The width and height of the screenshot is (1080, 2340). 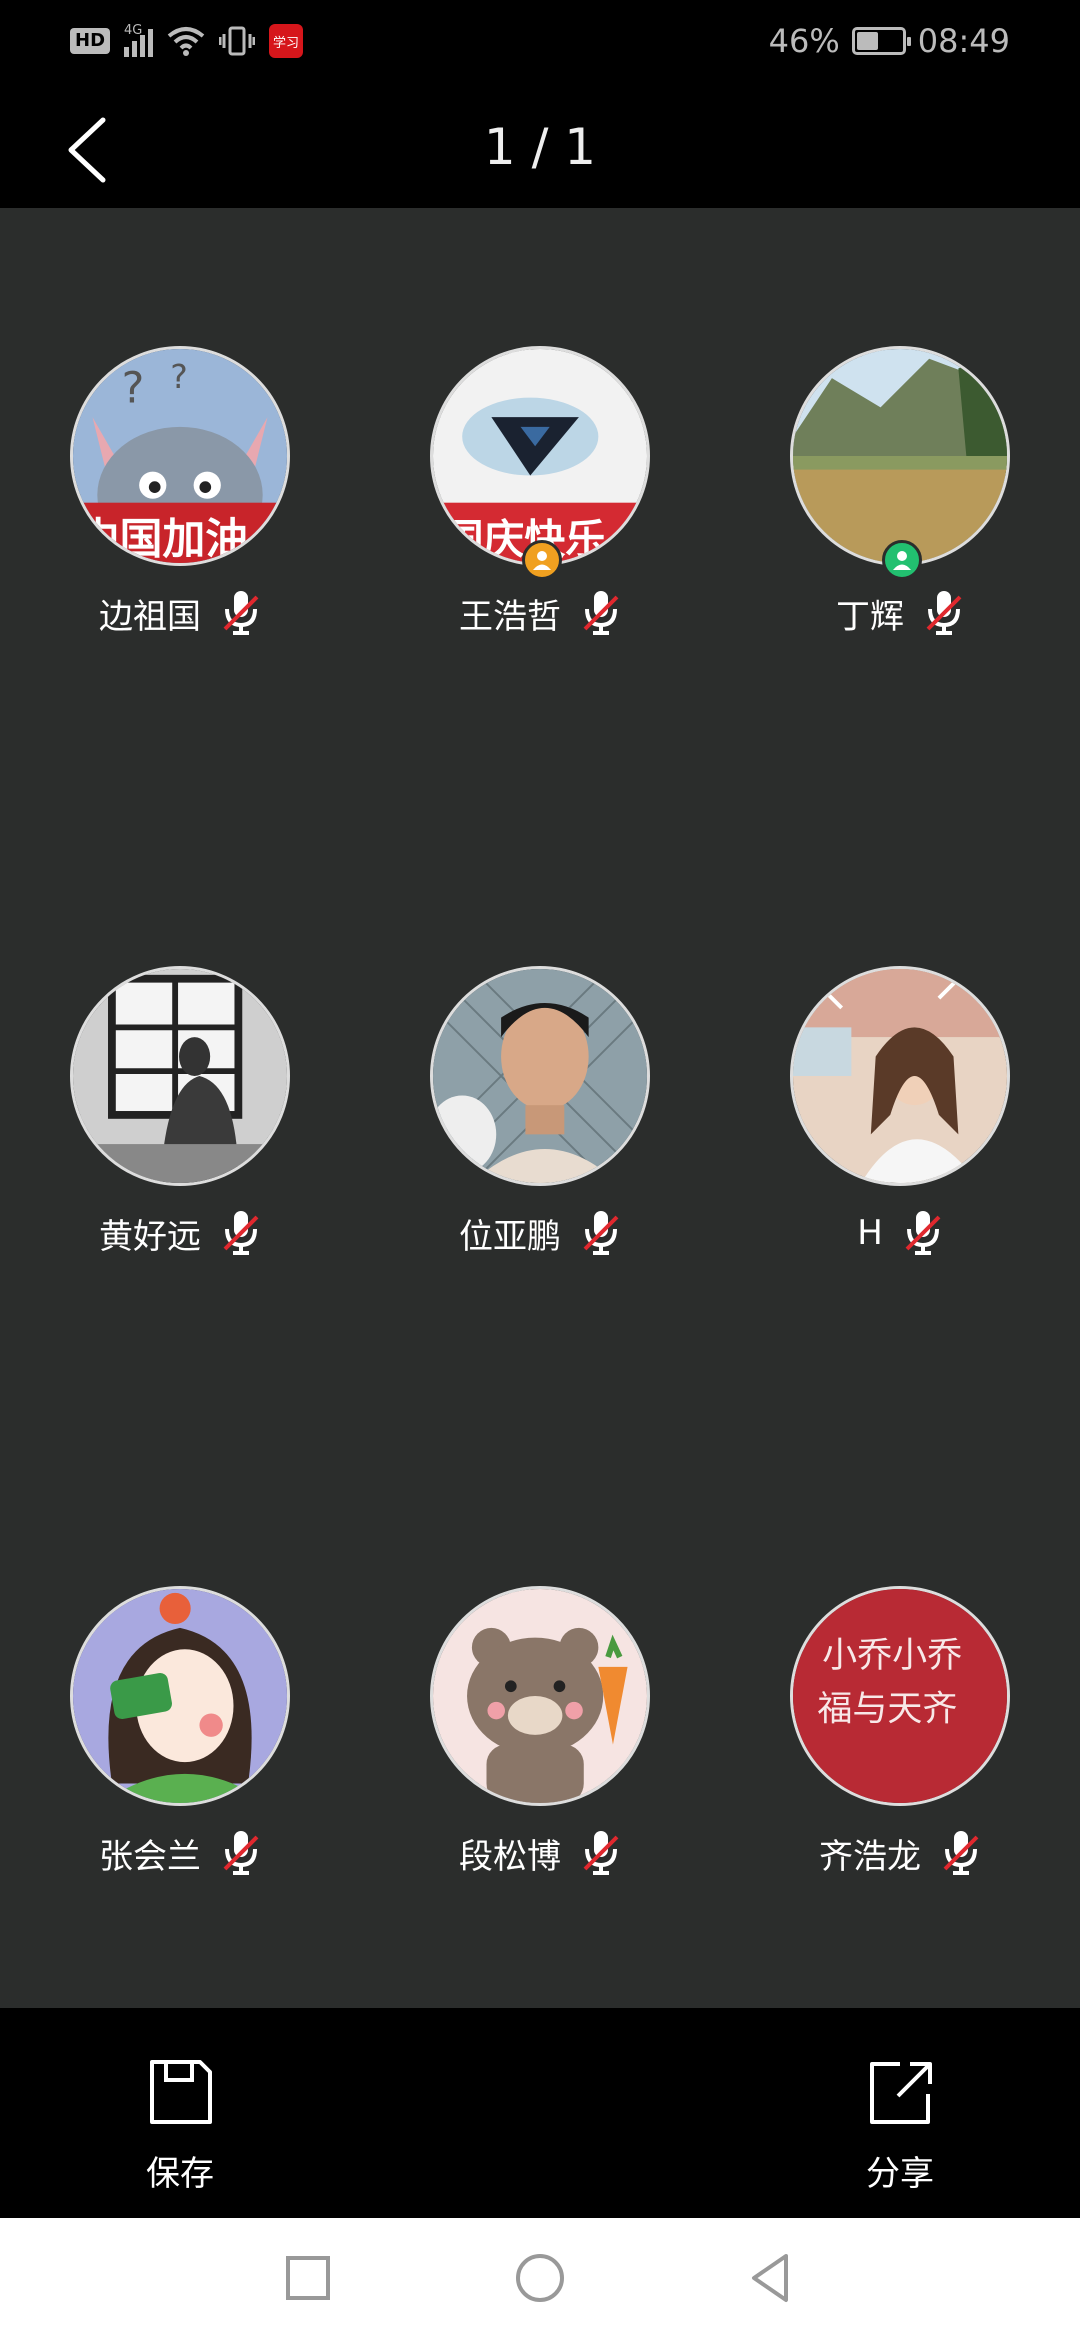 I want to click on participant-tile: 张会兰, so click(x=180, y=1662).